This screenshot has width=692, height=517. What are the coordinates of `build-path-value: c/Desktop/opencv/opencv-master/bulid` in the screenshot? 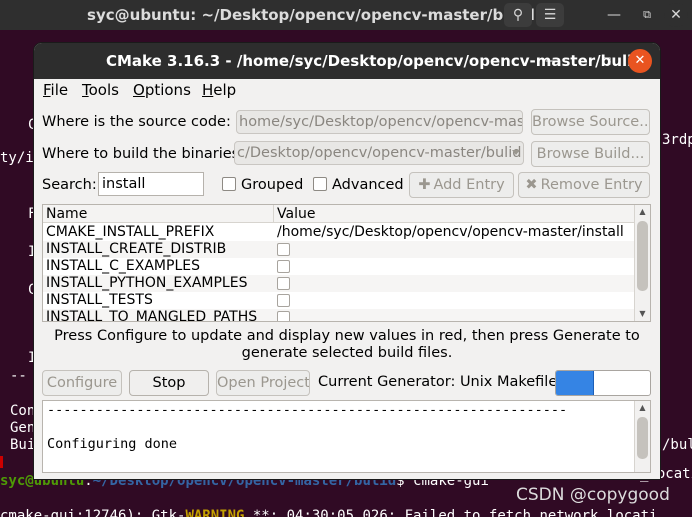 It's located at (379, 153).